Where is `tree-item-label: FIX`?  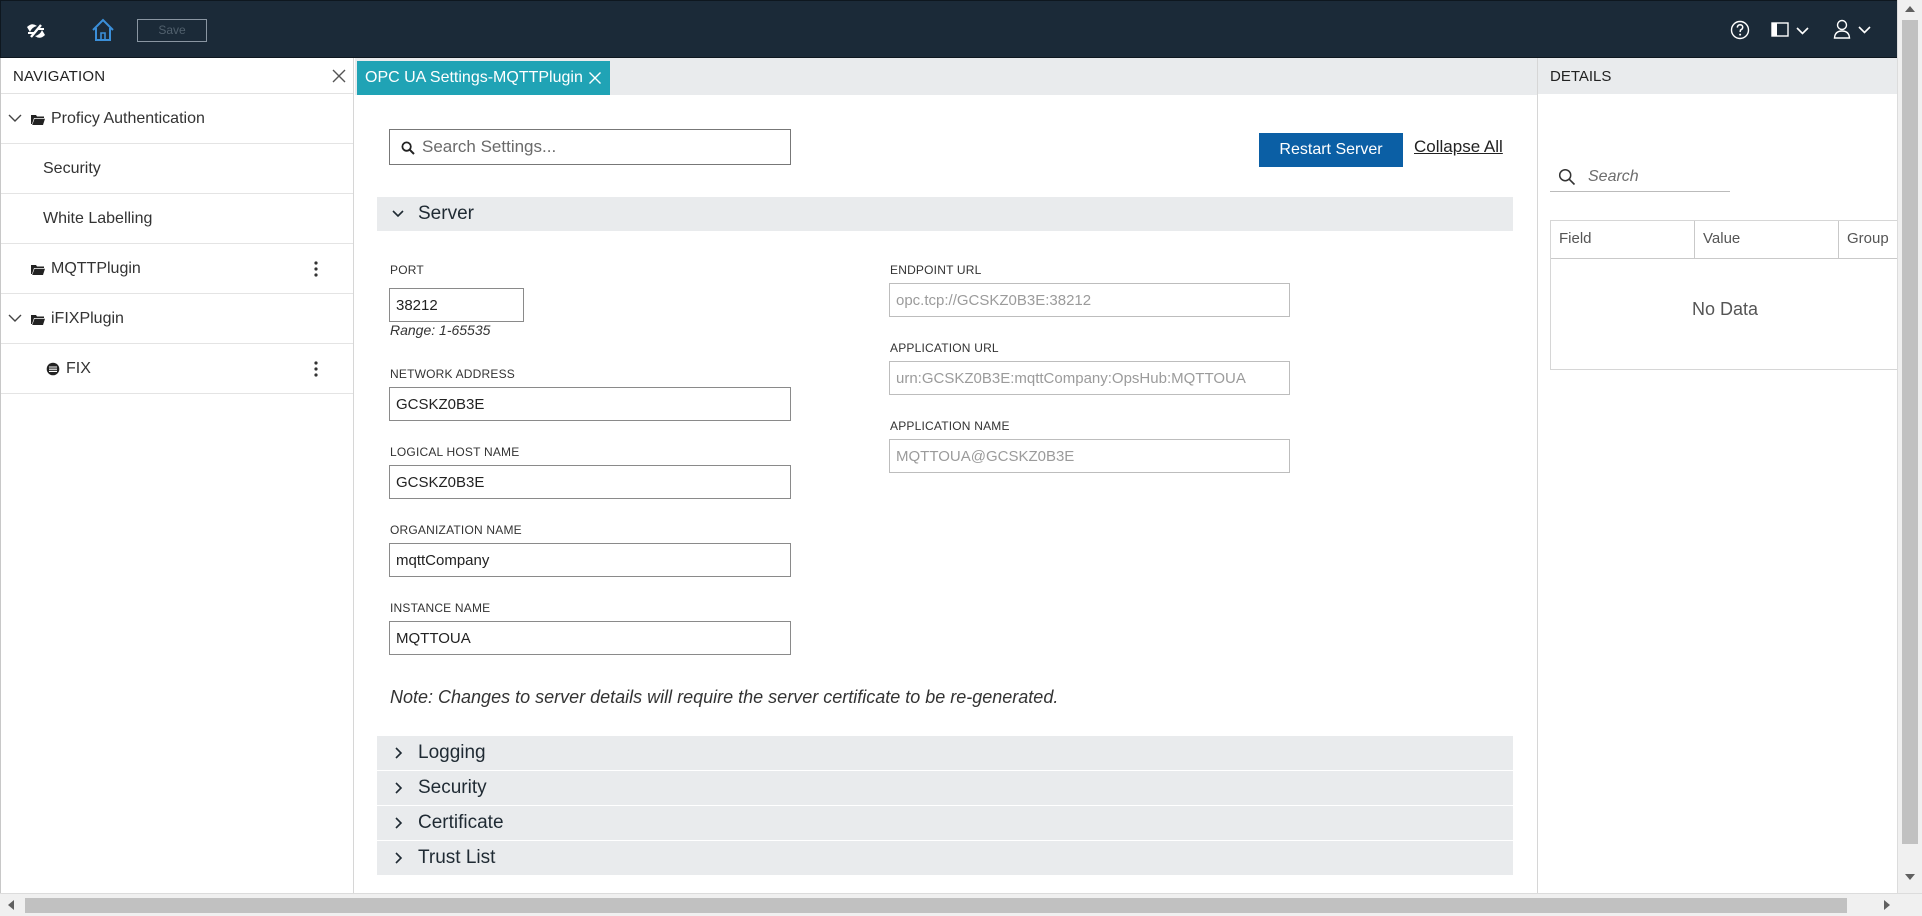 tree-item-label: FIX is located at coordinates (78, 368).